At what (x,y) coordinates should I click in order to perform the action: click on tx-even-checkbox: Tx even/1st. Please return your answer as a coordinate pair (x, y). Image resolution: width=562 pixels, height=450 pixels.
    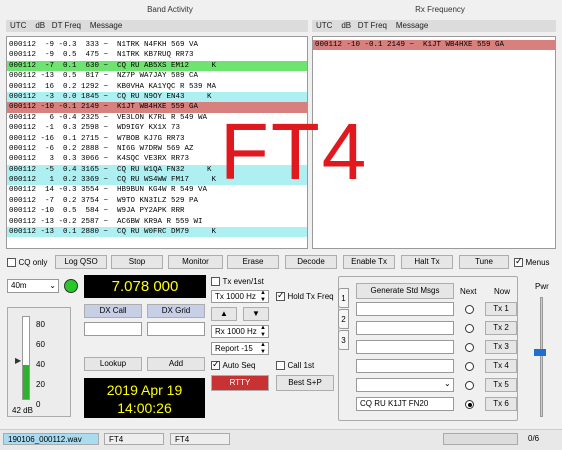
    Looking at the image, I should click on (237, 281).